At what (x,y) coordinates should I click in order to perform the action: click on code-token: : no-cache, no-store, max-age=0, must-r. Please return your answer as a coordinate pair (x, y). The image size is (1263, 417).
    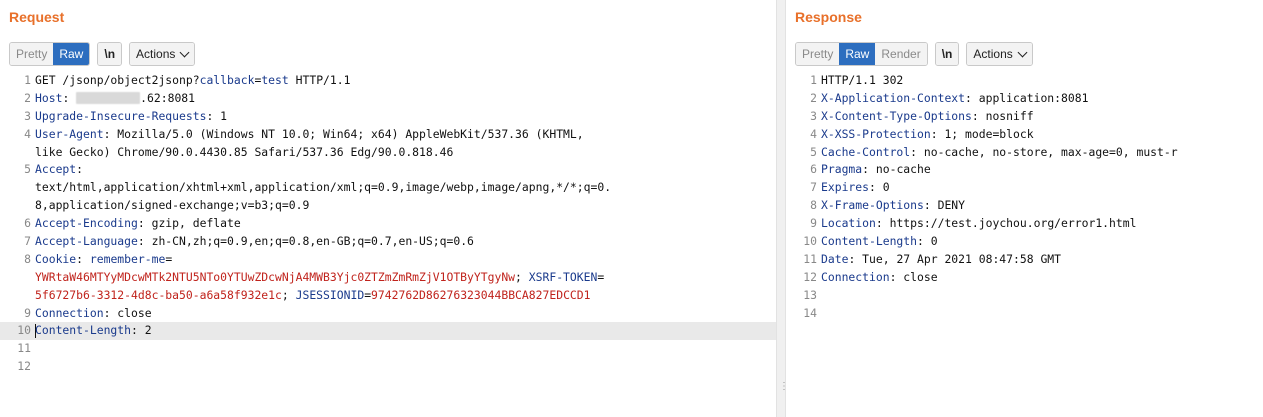
    Looking at the image, I should click on (1044, 151).